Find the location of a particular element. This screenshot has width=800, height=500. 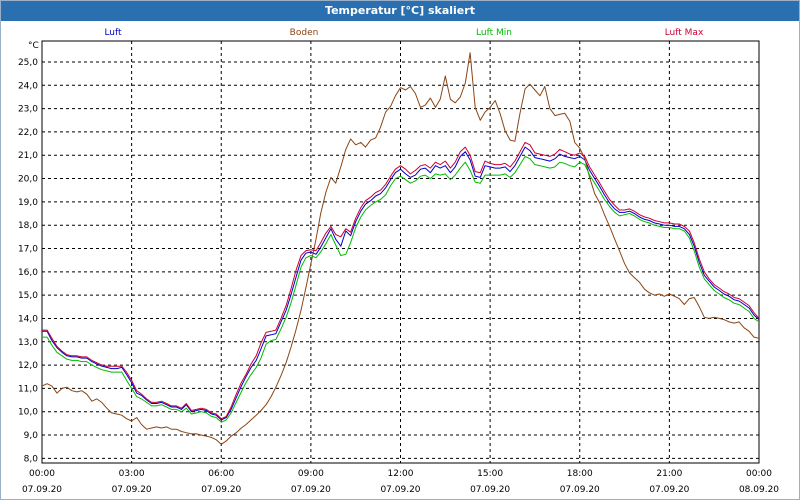

y-tick-label: 11,0 is located at coordinates (28, 389).